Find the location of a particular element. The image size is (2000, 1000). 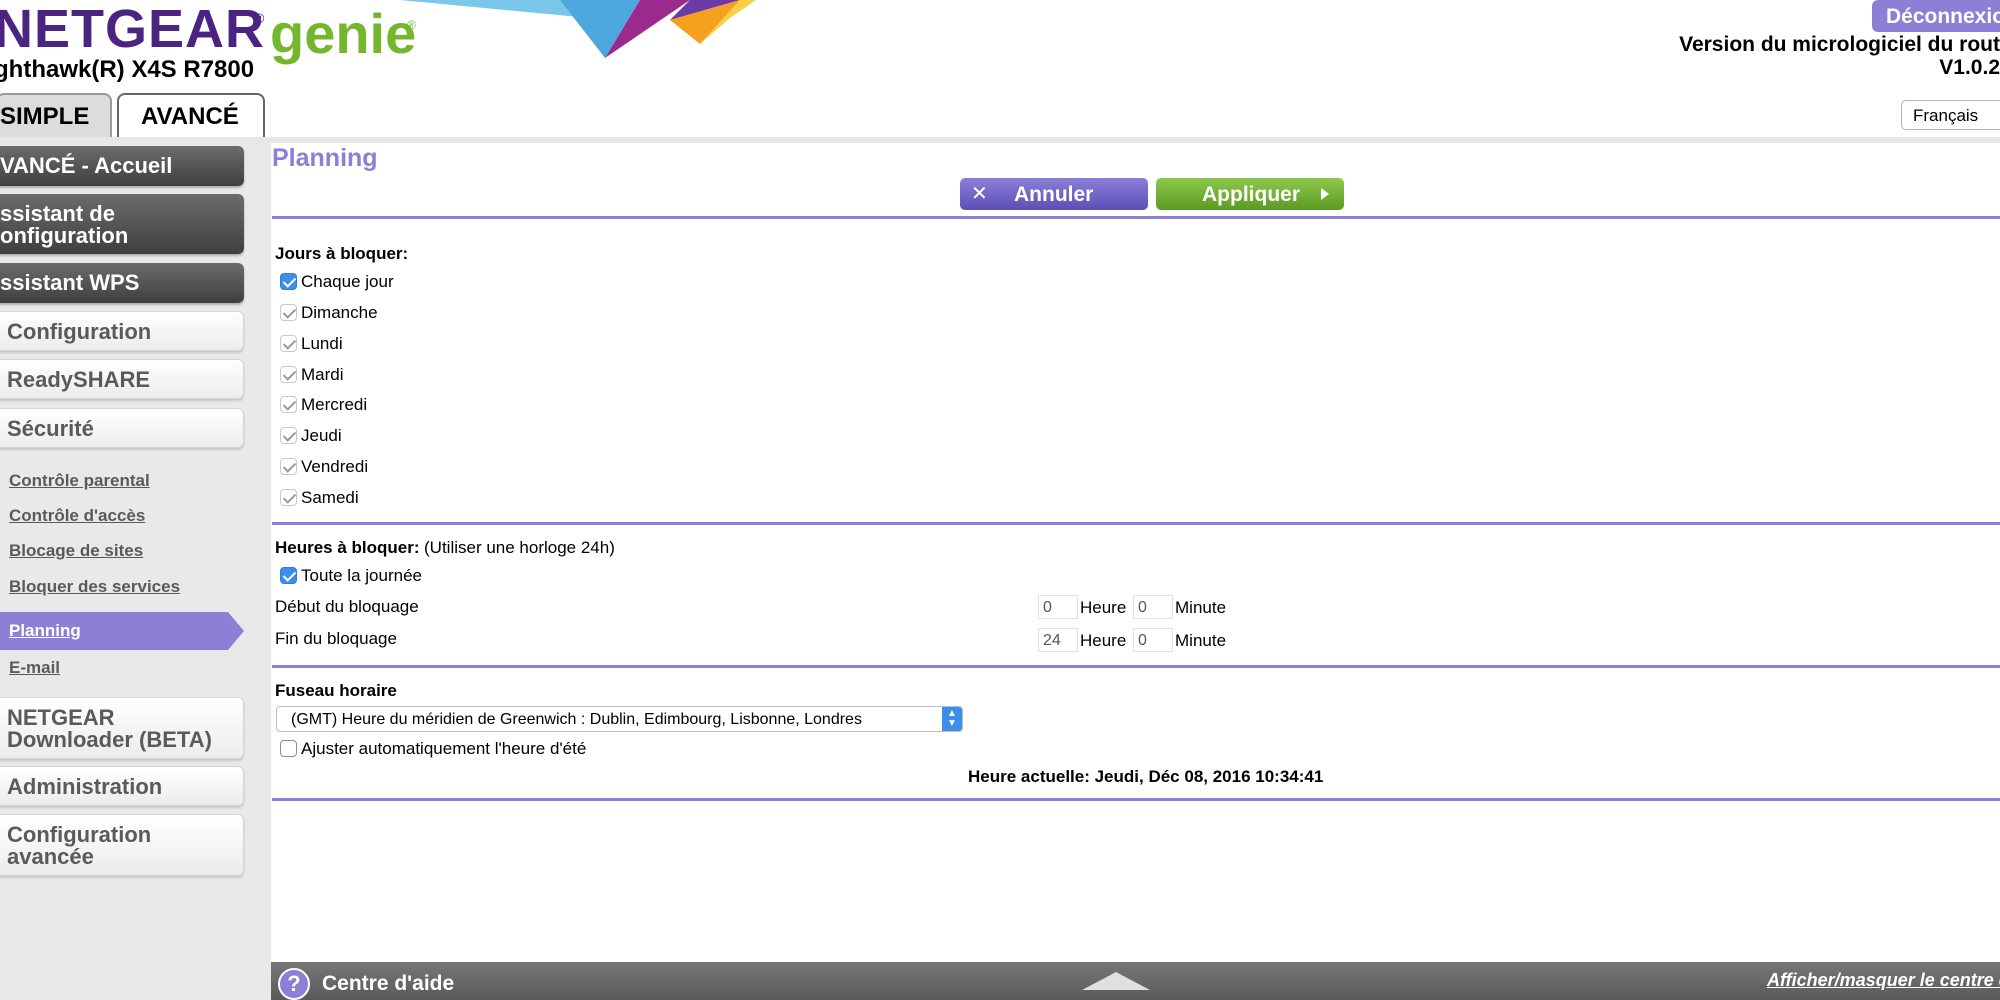

sidebar-item-administration: Administration is located at coordinates (122, 786).